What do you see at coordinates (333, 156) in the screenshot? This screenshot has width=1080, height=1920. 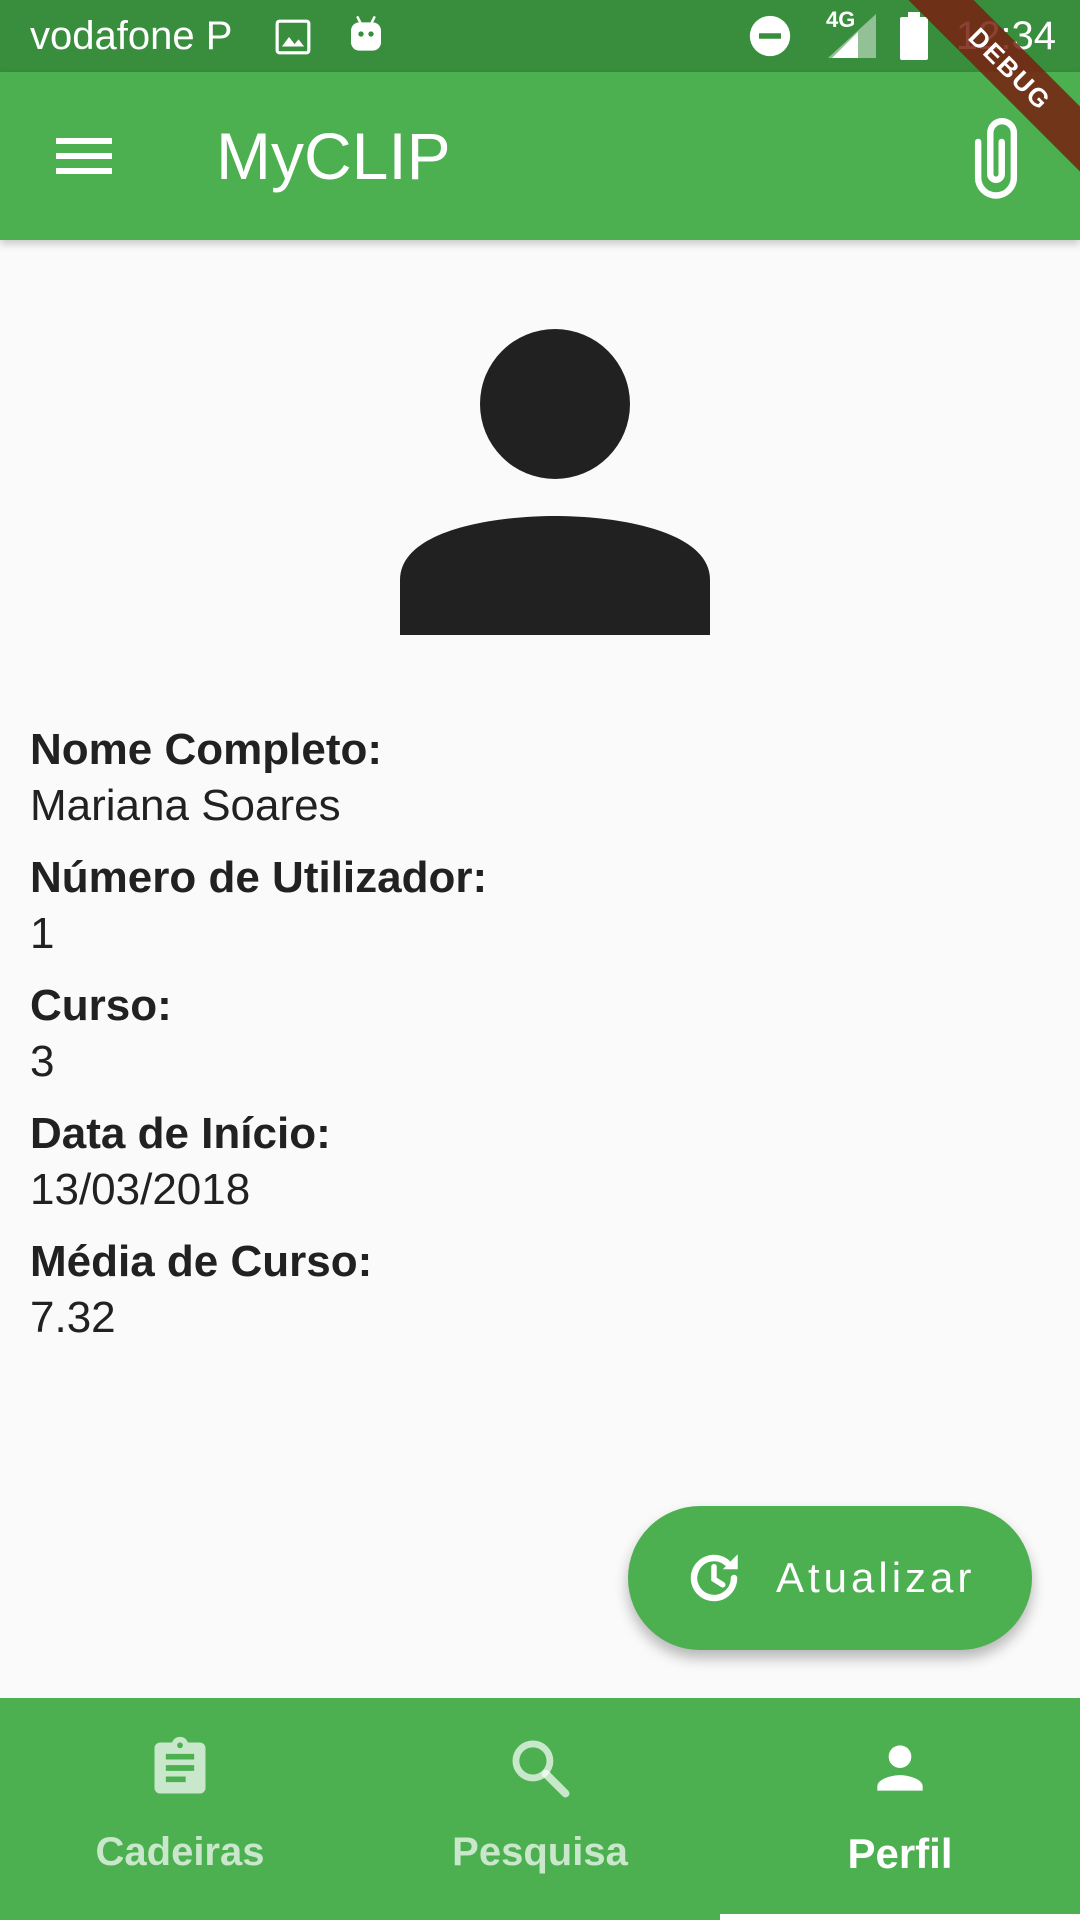 I see `app-title: MyCLIP` at bounding box center [333, 156].